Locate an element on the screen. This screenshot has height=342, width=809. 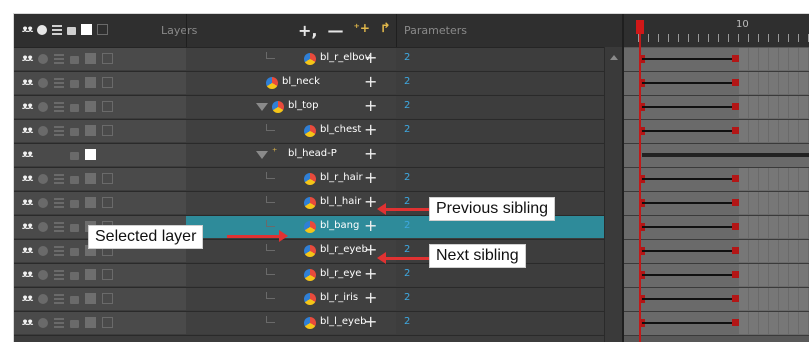
layer-row: ᴥᴥ ⁺ bl_head-P + is located at coordinates (318, 156).